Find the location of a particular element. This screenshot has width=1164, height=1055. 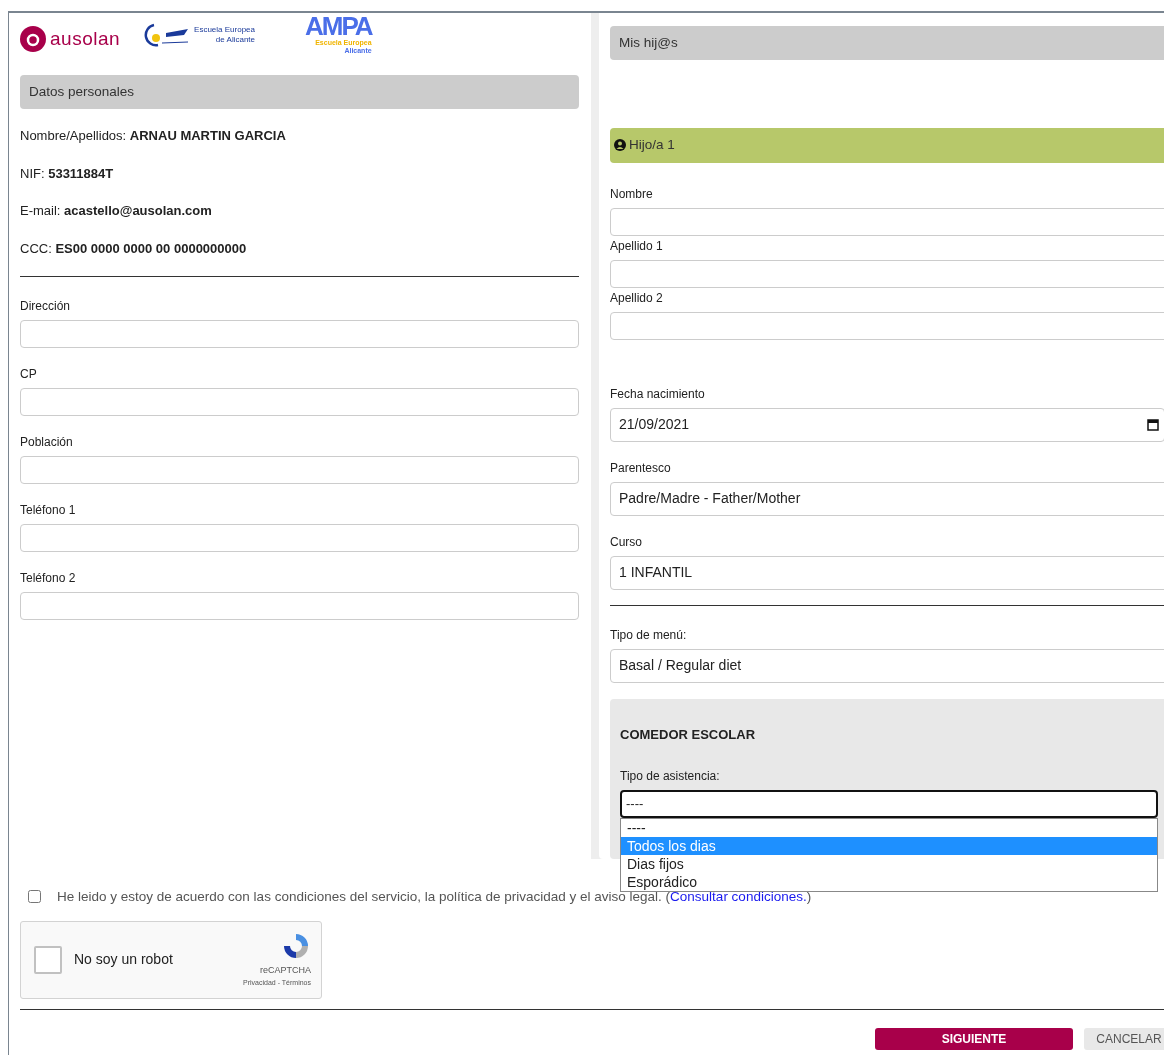

captcha-label: No soy un robot is located at coordinates (124, 960).